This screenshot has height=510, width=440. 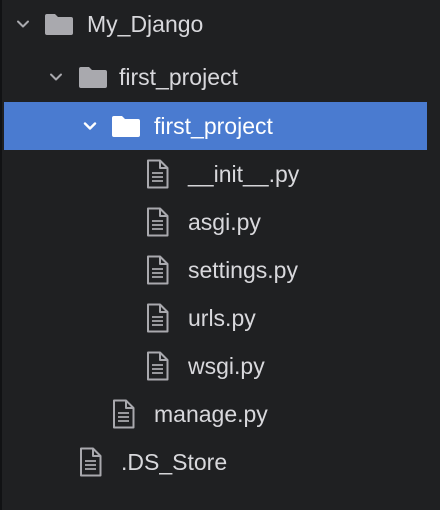 I want to click on tree-item-urls-py: urls.py, so click(x=215, y=318).